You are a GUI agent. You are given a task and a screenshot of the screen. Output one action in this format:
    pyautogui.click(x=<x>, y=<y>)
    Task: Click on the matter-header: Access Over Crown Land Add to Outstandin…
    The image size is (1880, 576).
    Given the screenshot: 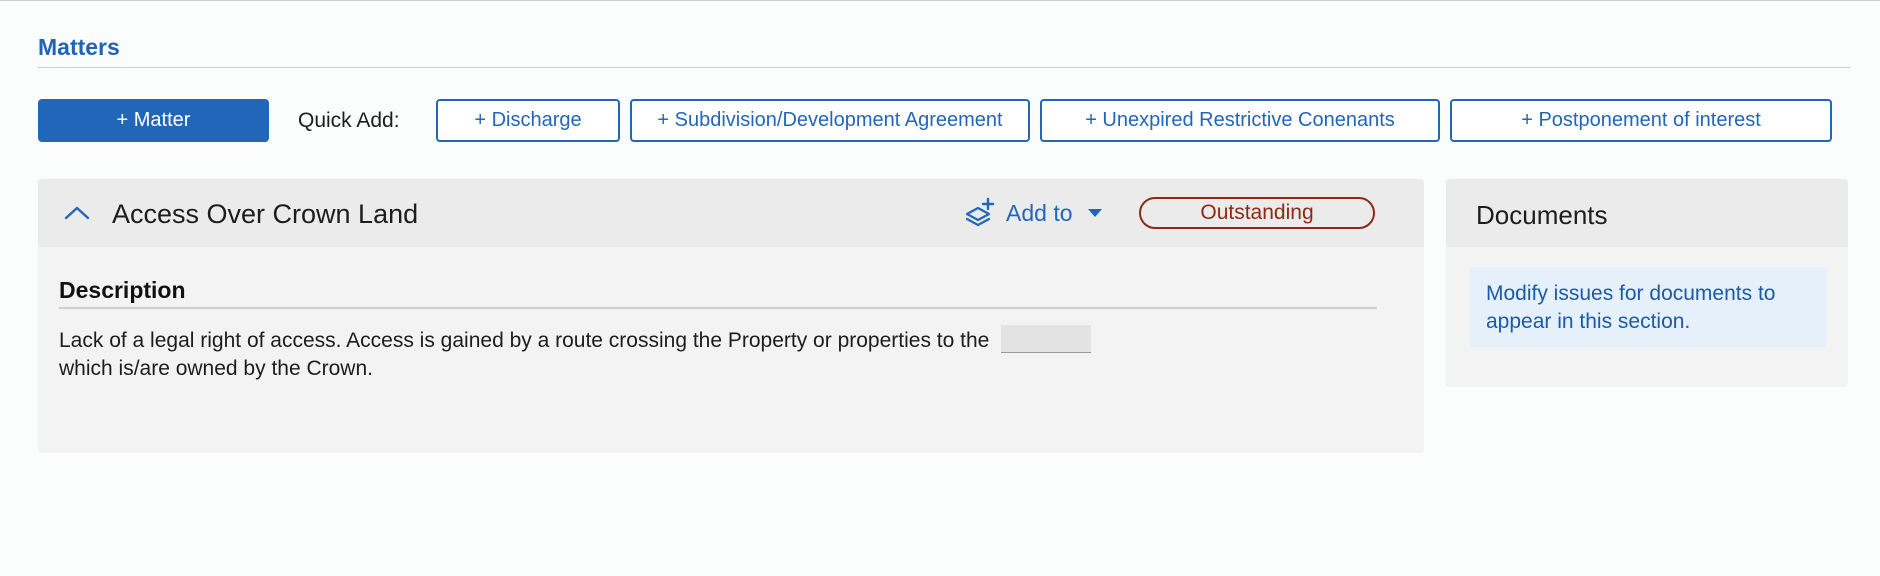 What is the action you would take?
    pyautogui.click(x=731, y=213)
    